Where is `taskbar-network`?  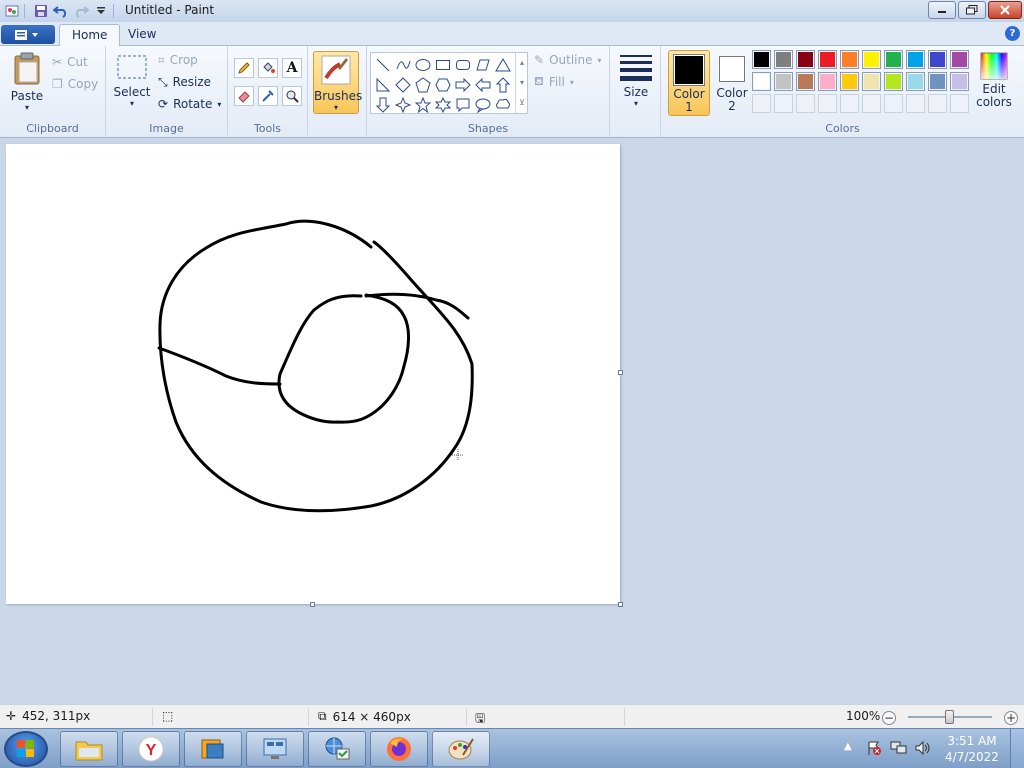
taskbar-network is located at coordinates (337, 749).